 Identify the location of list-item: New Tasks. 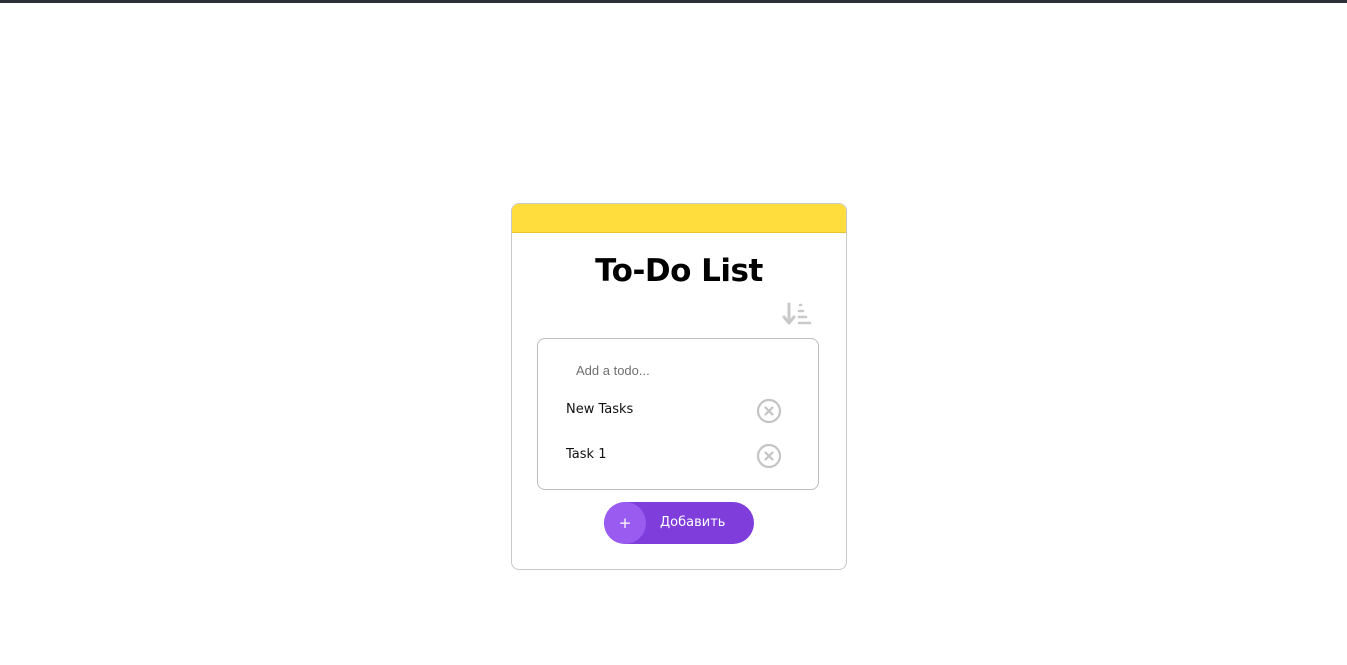
(680, 411).